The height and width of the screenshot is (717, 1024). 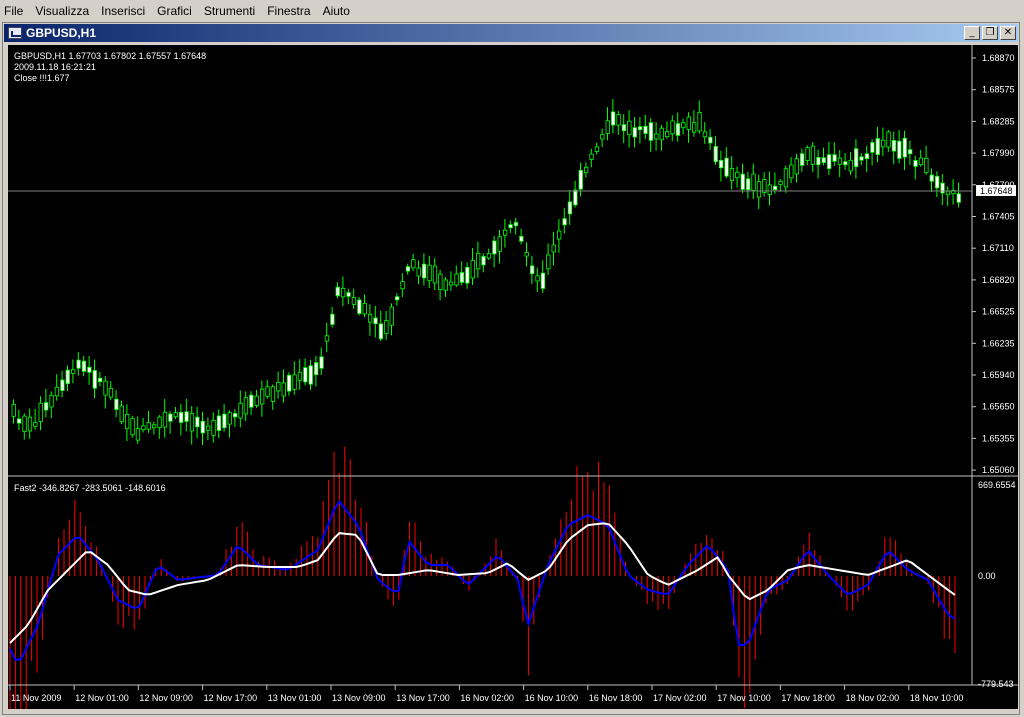 I want to click on price-info-line-3: Close !!!1.677, so click(x=42, y=78).